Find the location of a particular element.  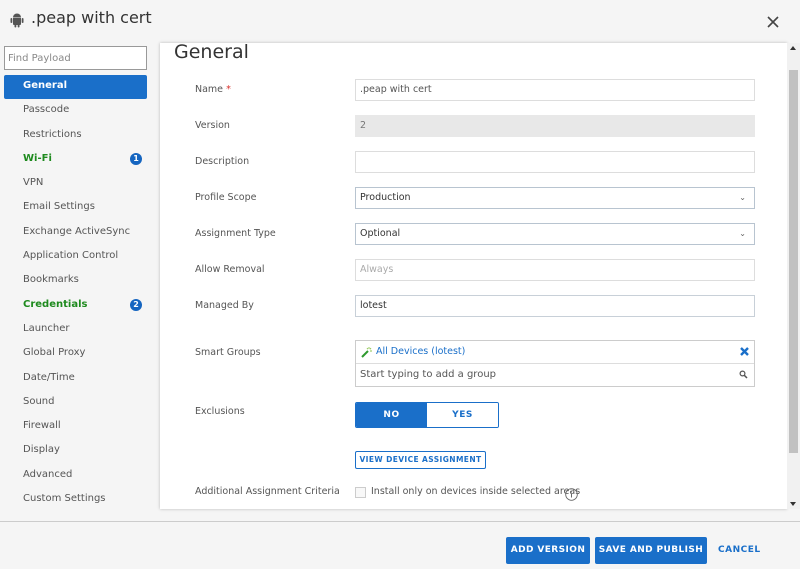

sidebar-item-label: Display is located at coordinates (41, 450).